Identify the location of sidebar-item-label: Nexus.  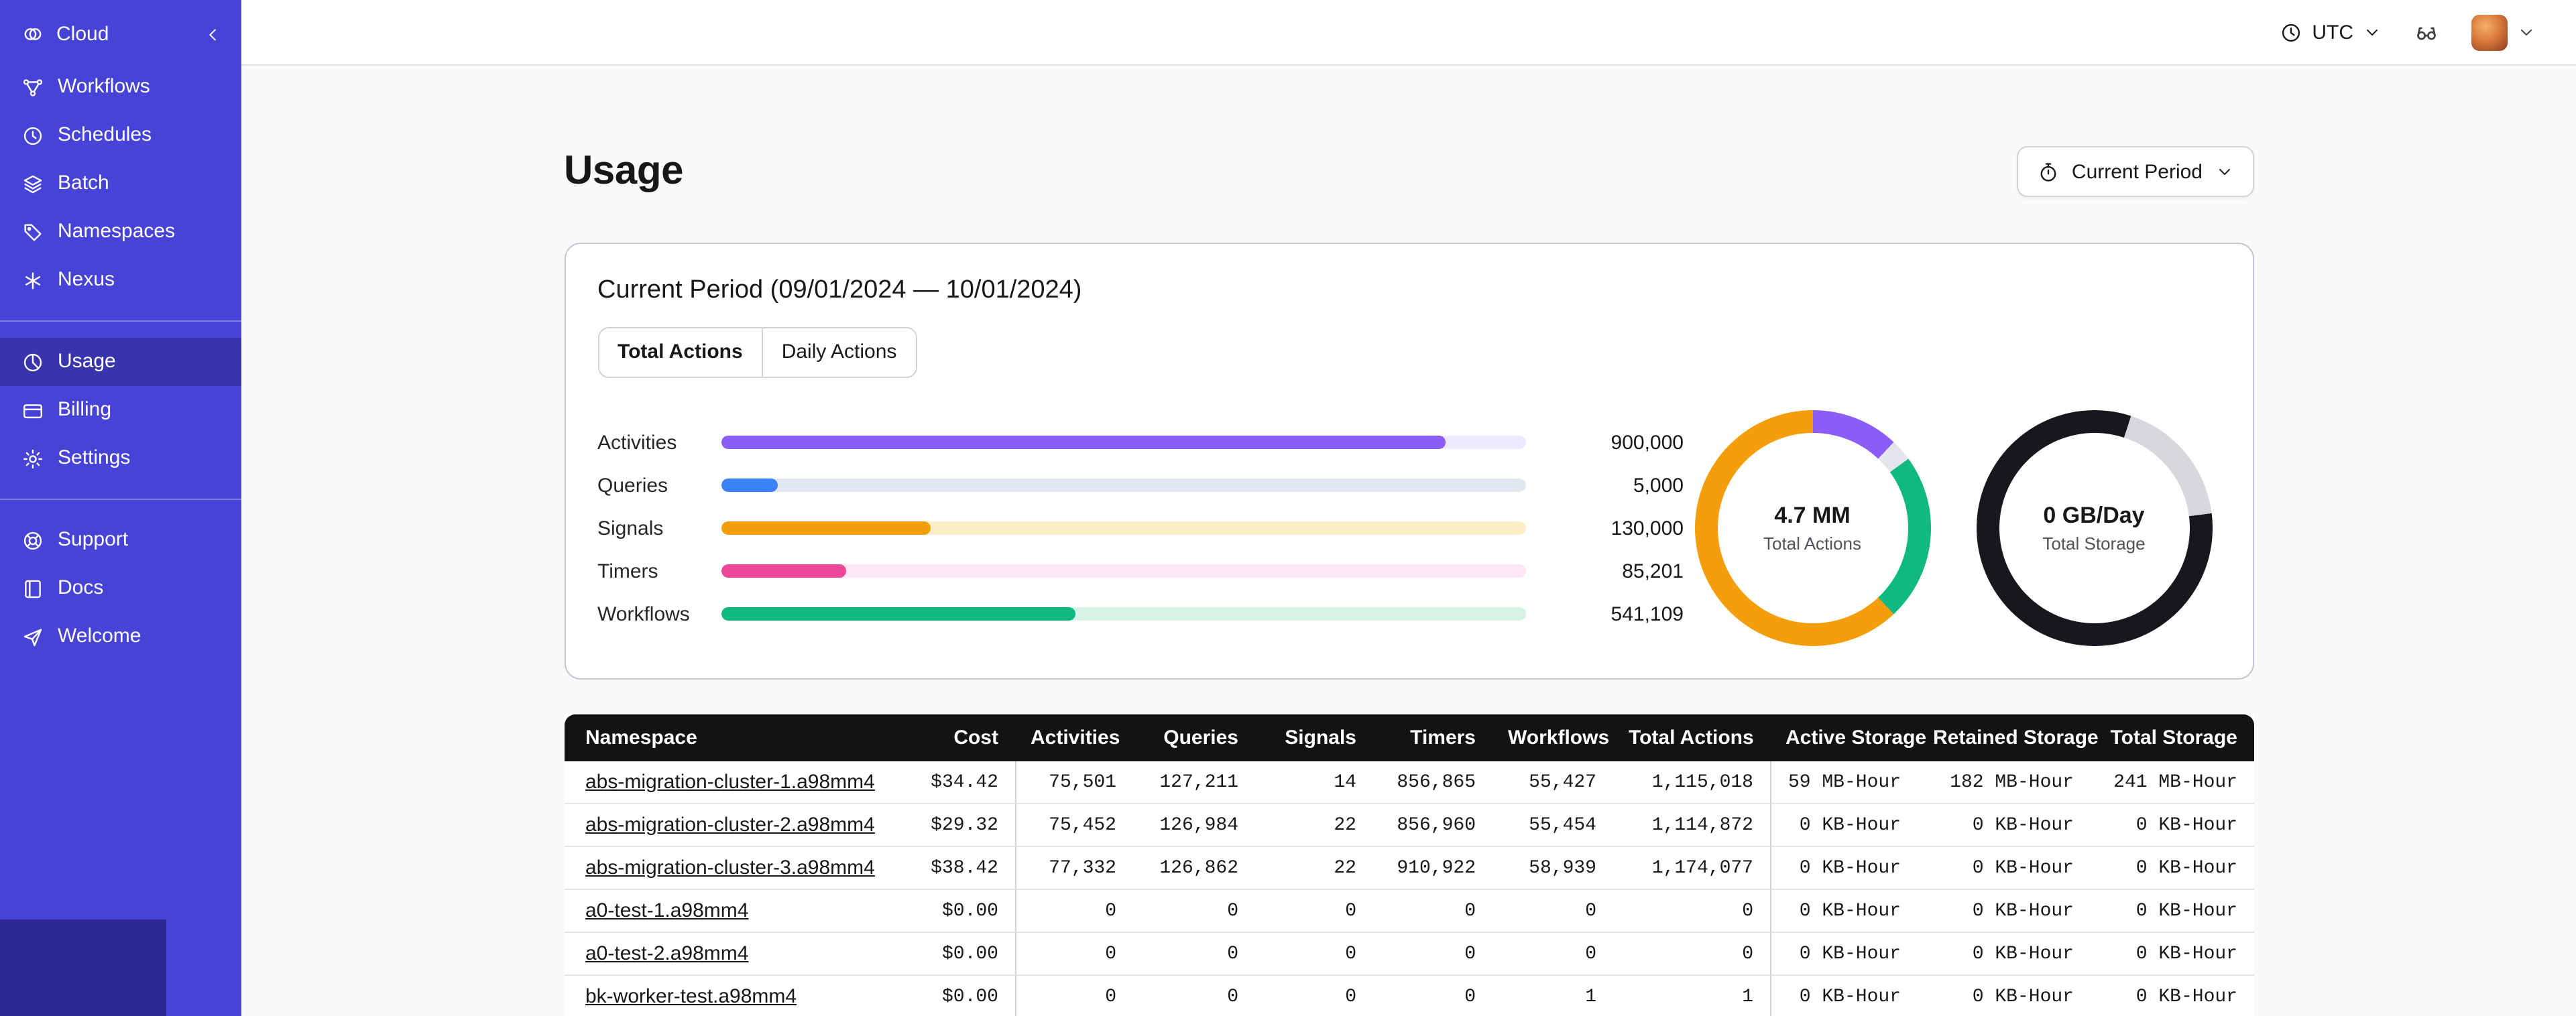
(86, 279).